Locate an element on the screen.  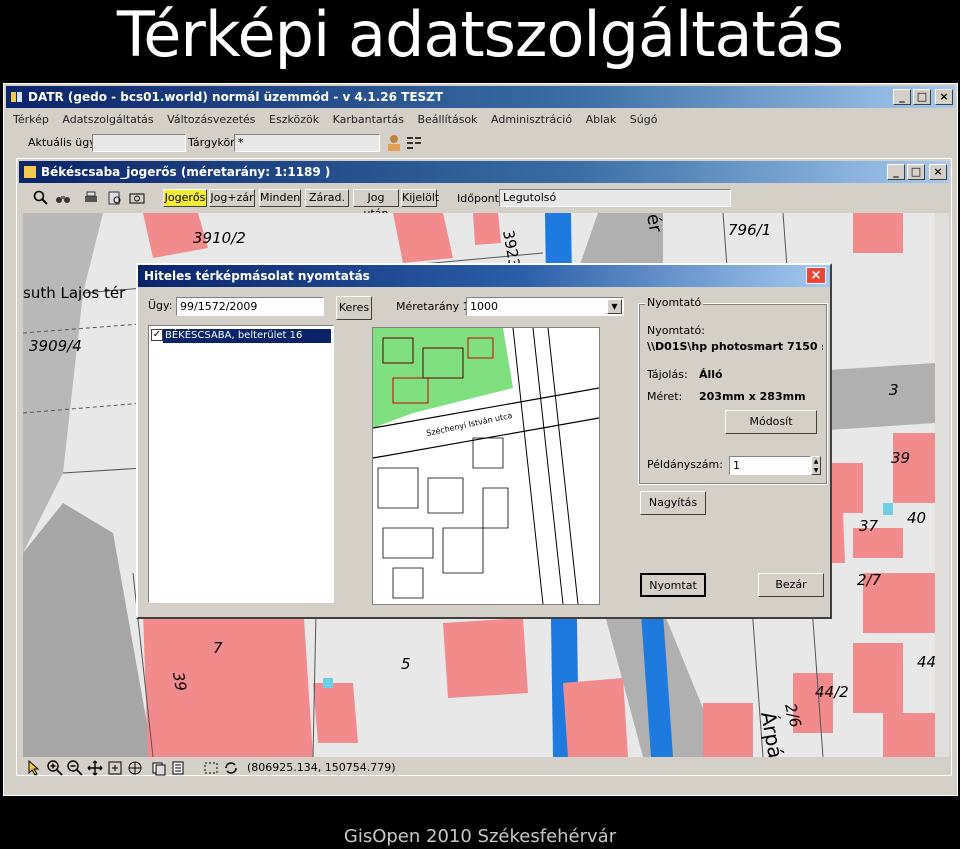
close-button: × is located at coordinates (944, 97).